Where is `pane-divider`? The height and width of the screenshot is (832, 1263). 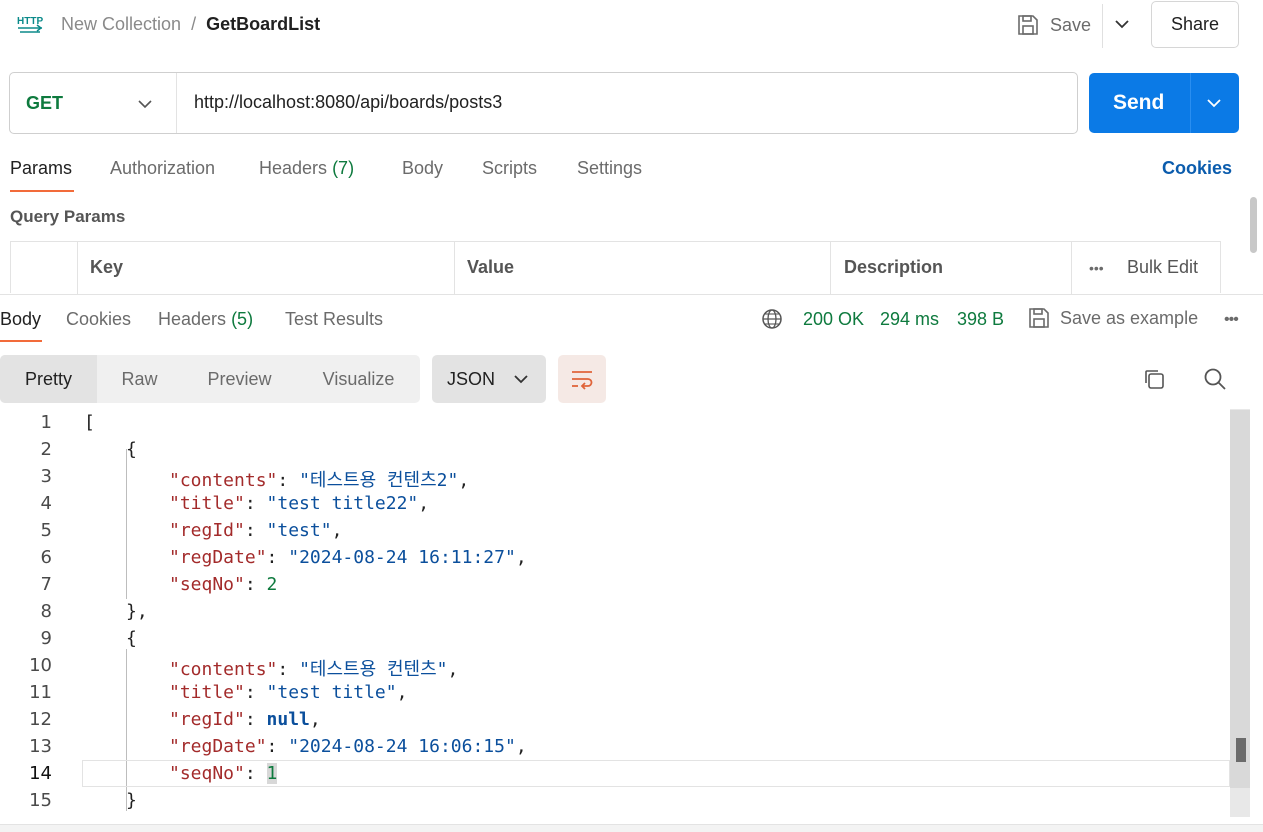 pane-divider is located at coordinates (631, 294).